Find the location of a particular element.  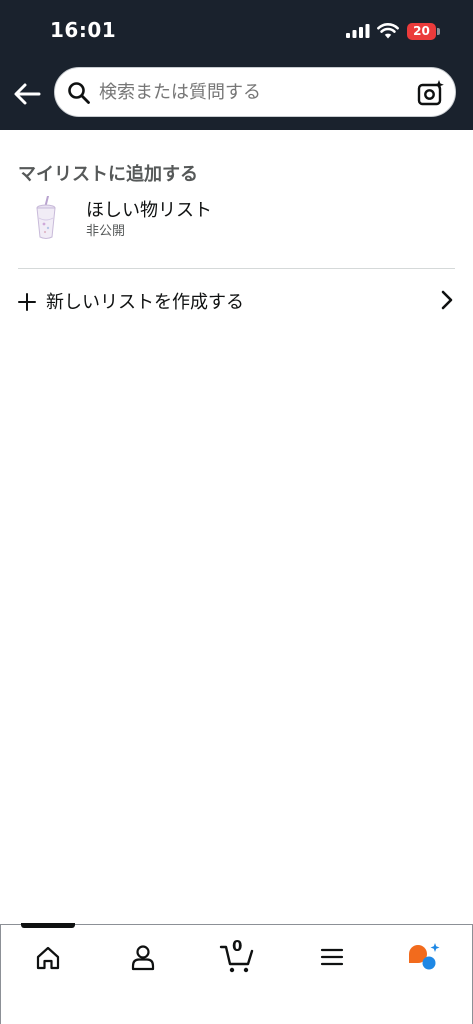

list-item-wishlist: ほしい物リスト 非公開 is located at coordinates (236, 218).